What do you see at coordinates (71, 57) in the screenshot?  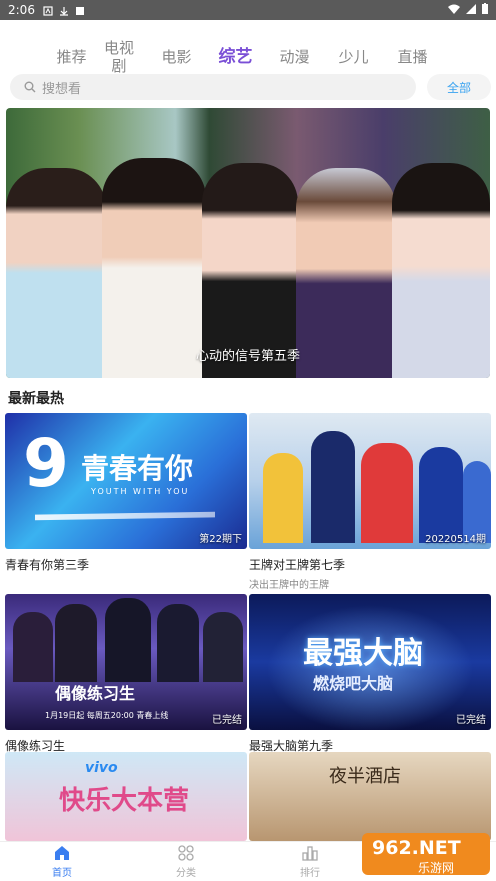 I see `tab-recommend: 推荐` at bounding box center [71, 57].